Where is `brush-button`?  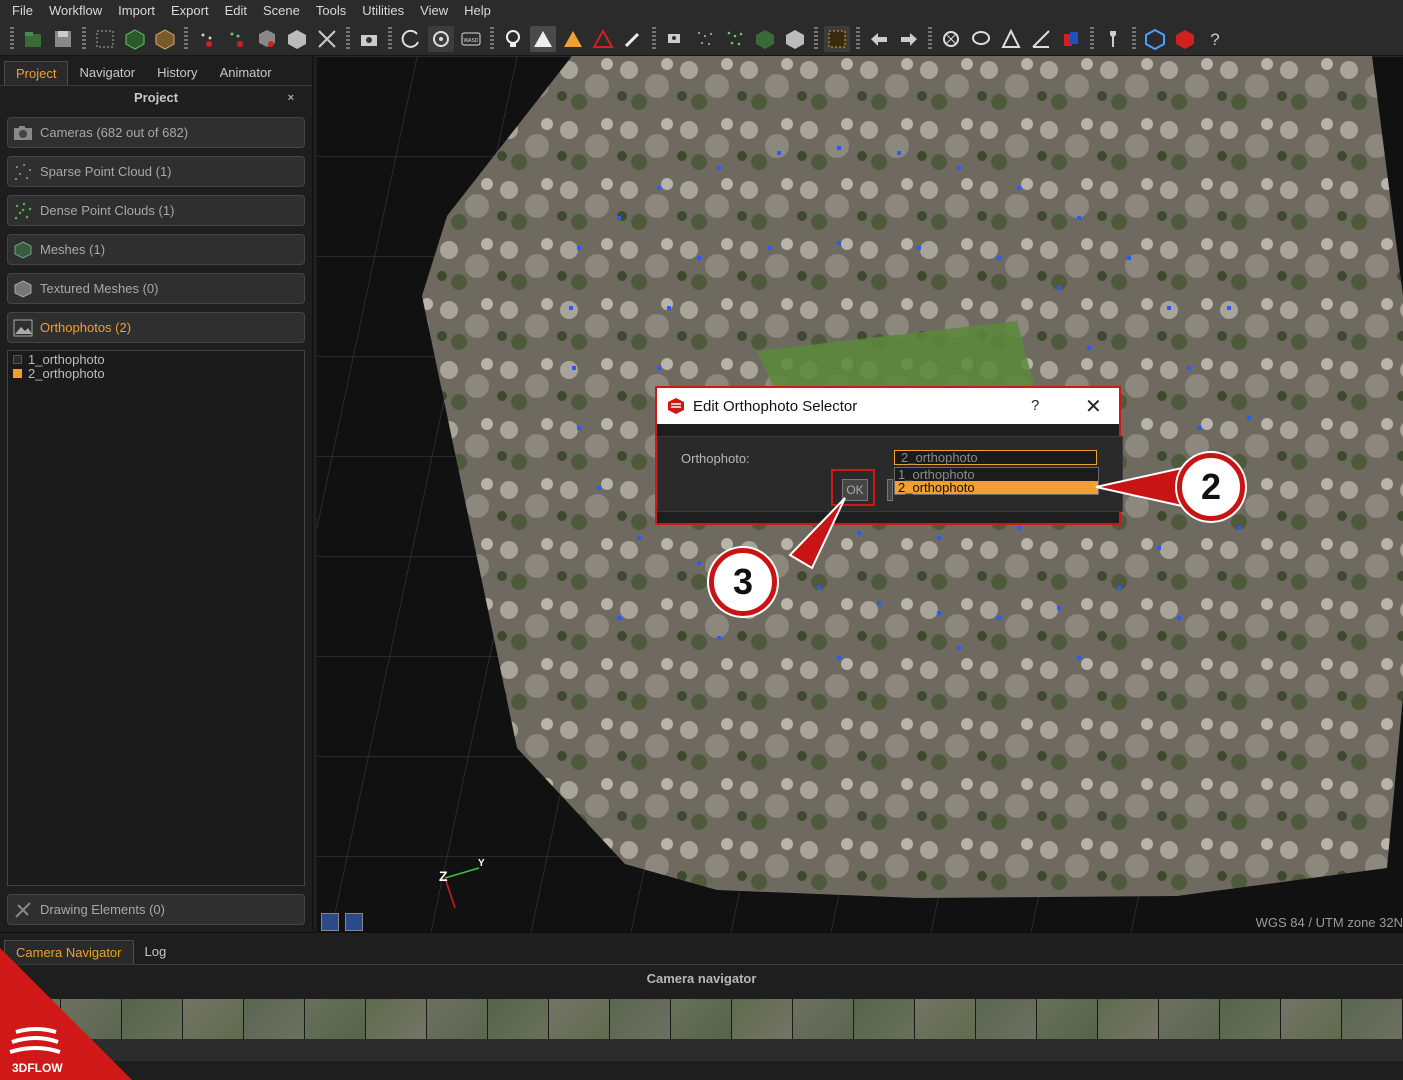
brush-button is located at coordinates (633, 39).